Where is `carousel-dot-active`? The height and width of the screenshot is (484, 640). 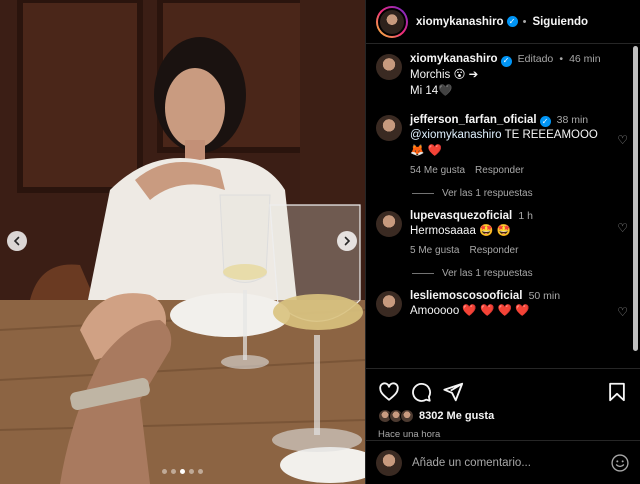
carousel-dot-active is located at coordinates (182, 471).